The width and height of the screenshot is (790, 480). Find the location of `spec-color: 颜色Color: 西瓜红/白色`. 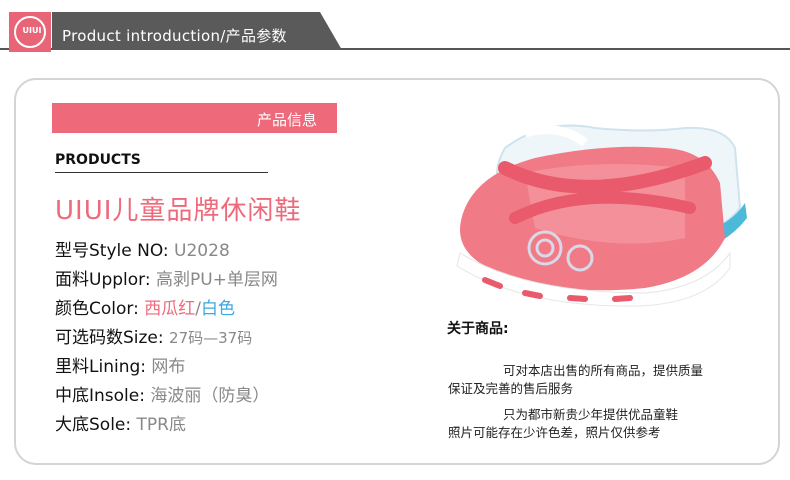

spec-color: 颜色Color: 西瓜红/白色 is located at coordinates (145, 306).